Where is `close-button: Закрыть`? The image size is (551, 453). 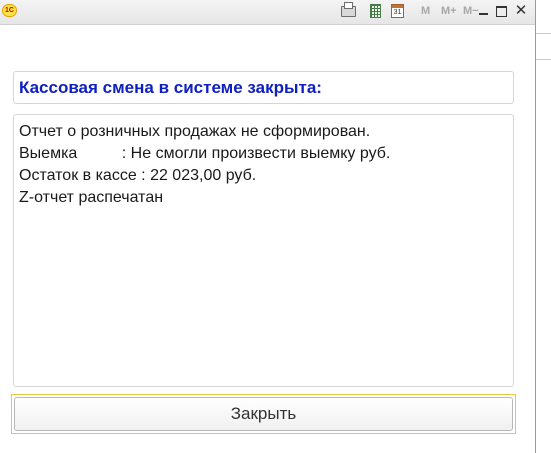
close-button: Закрыть is located at coordinates (263, 414).